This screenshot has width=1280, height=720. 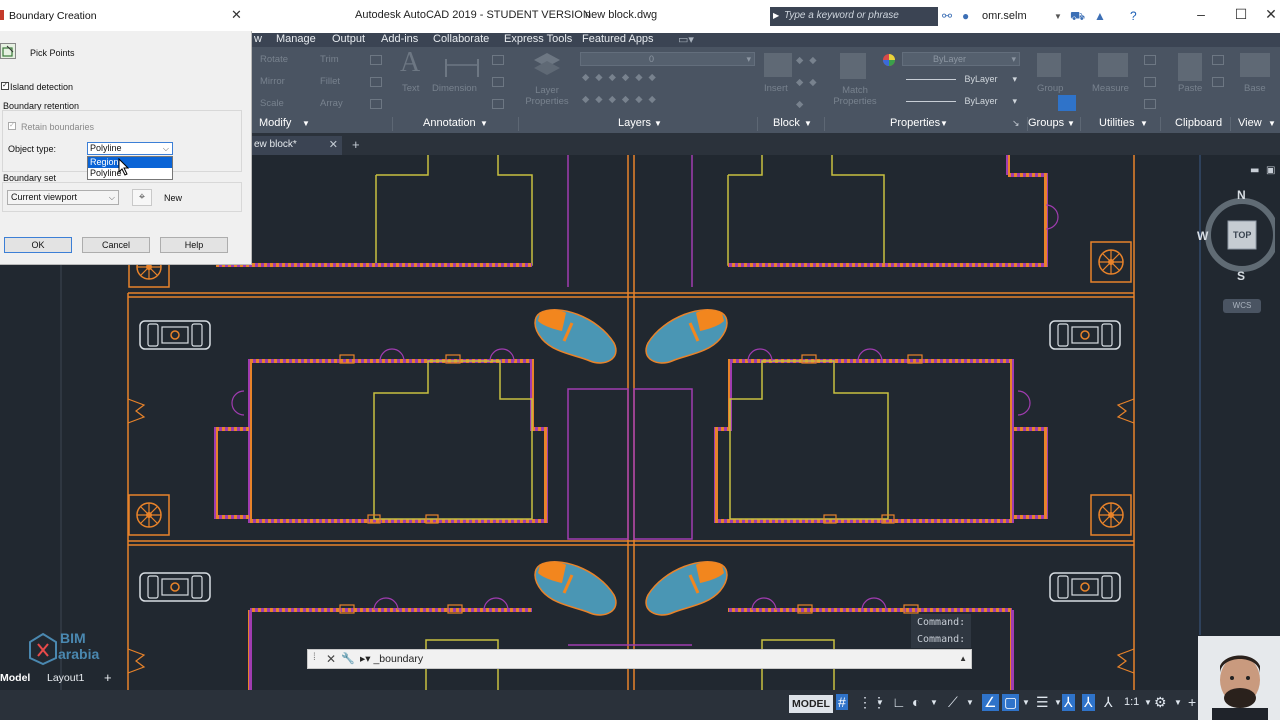 I want to click on dimension-tool-icon, so click(x=462, y=67).